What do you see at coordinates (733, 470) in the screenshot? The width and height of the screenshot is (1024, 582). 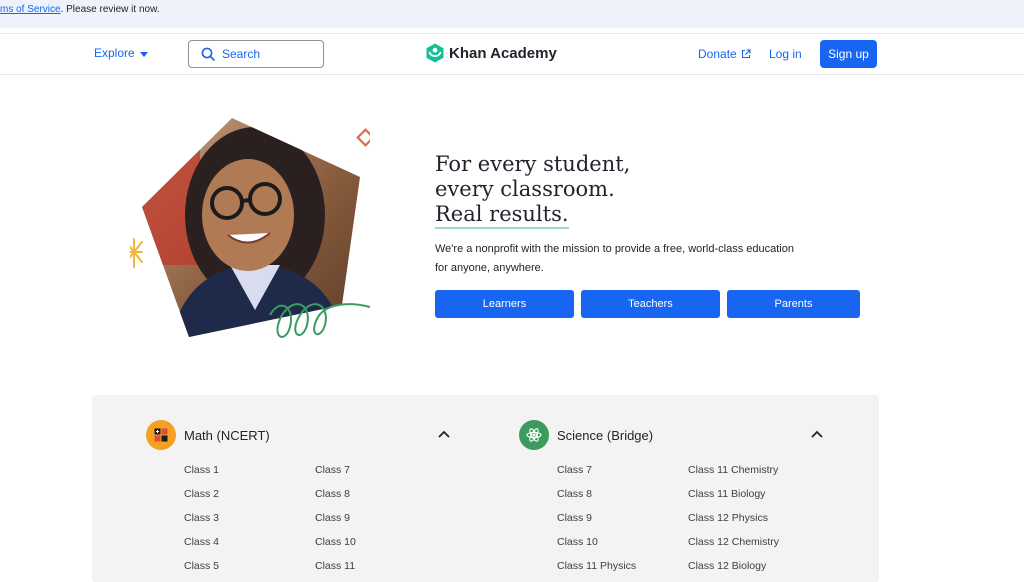 I see `science-link-class-11-chemistry: Class 11 Chemistry` at bounding box center [733, 470].